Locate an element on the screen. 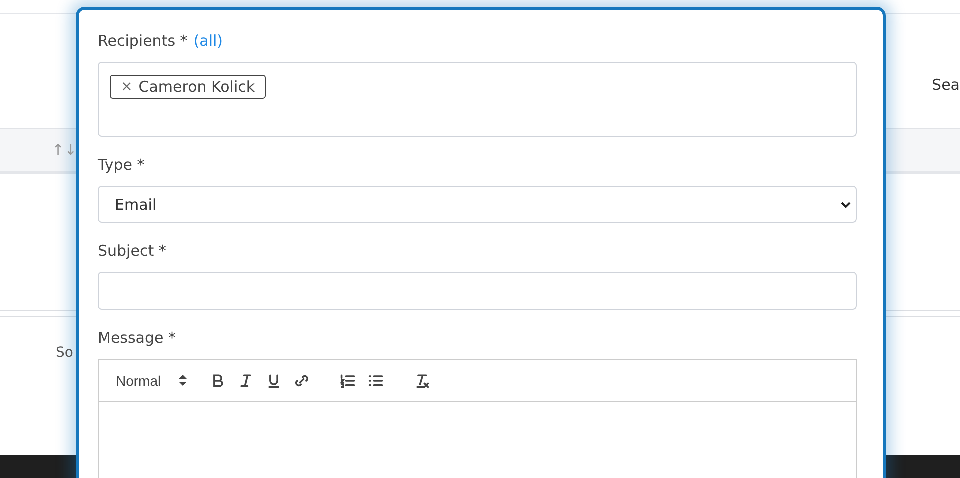 The height and width of the screenshot is (478, 960). format-dropdown: Normal is located at coordinates (152, 380).